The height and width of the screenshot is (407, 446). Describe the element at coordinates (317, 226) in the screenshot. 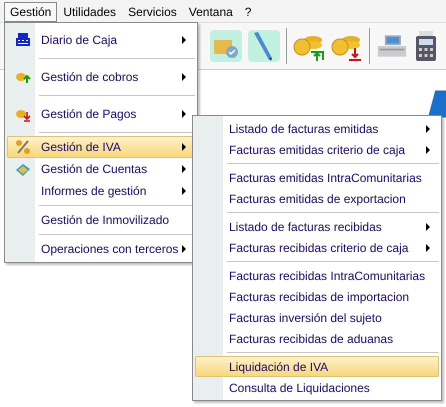

I see `menu-item: Listado de facturas recibidas` at that location.